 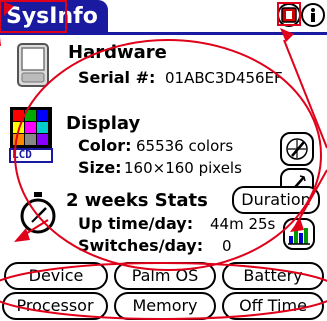 I want to click on info-button, so click(x=313, y=15).